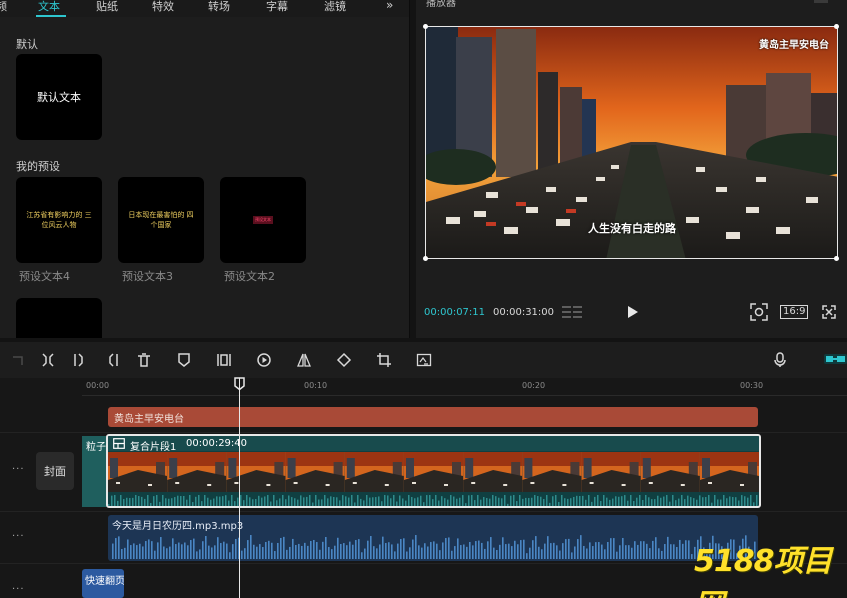  Describe the element at coordinates (335, 7) in the screenshot. I see `tab-filters: 滤镜` at that location.